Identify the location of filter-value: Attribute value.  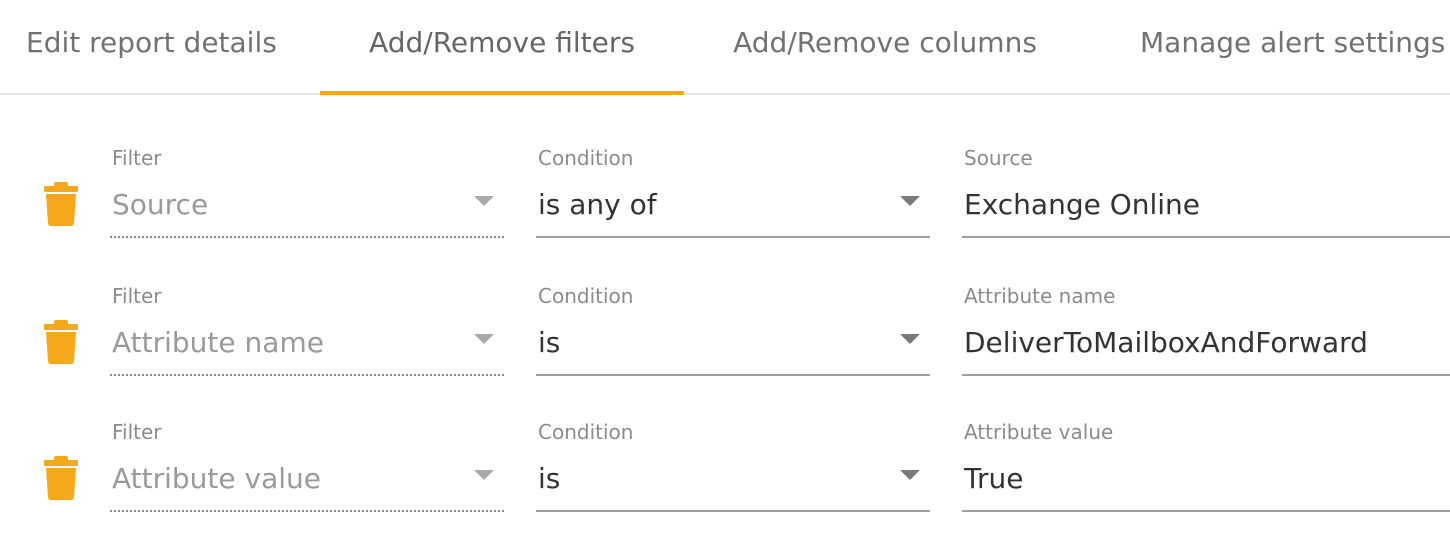
(217, 478).